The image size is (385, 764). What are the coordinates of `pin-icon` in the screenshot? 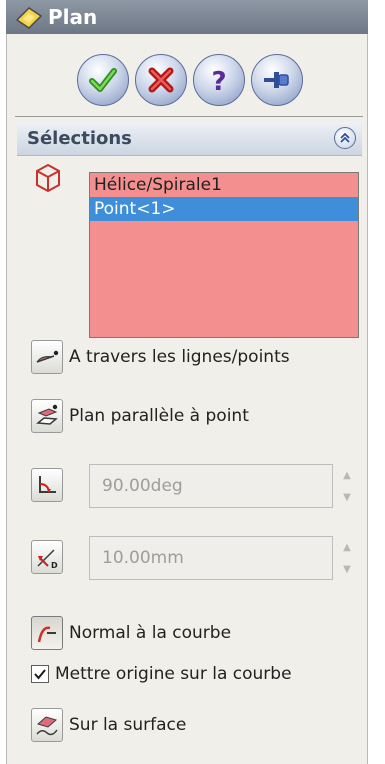 It's located at (276, 80).